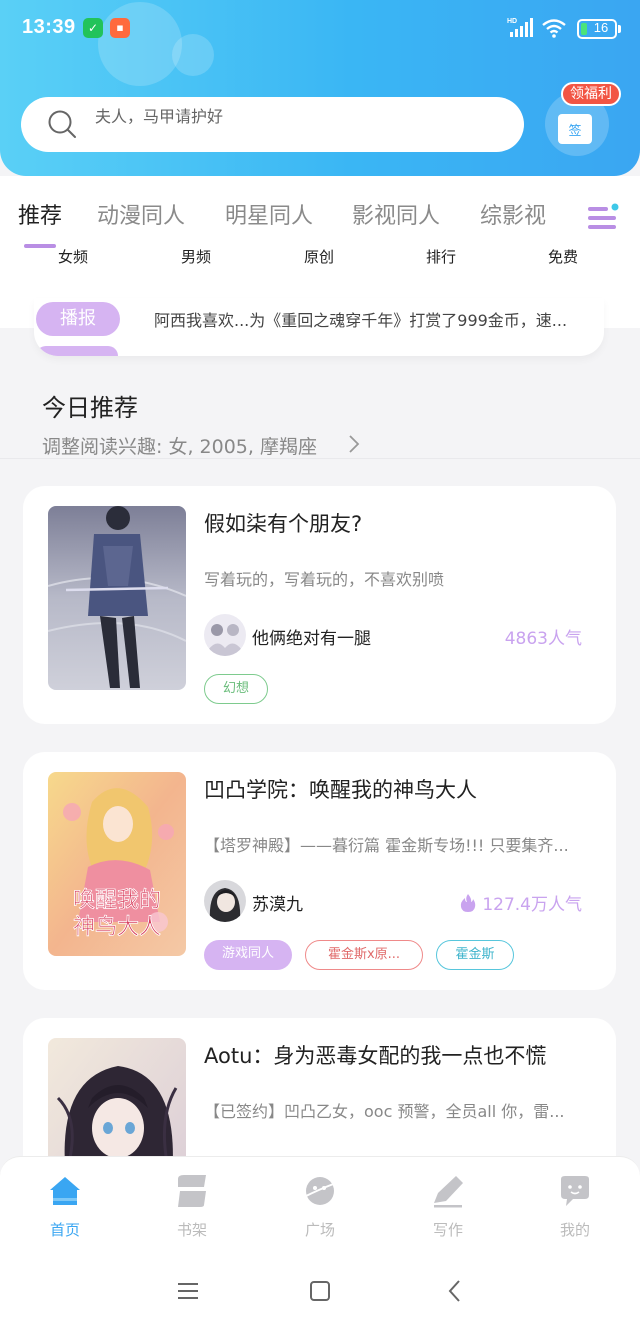 The width and height of the screenshot is (640, 1330). Describe the element at coordinates (601, 27) in the screenshot. I see `battery-level: 16` at that location.